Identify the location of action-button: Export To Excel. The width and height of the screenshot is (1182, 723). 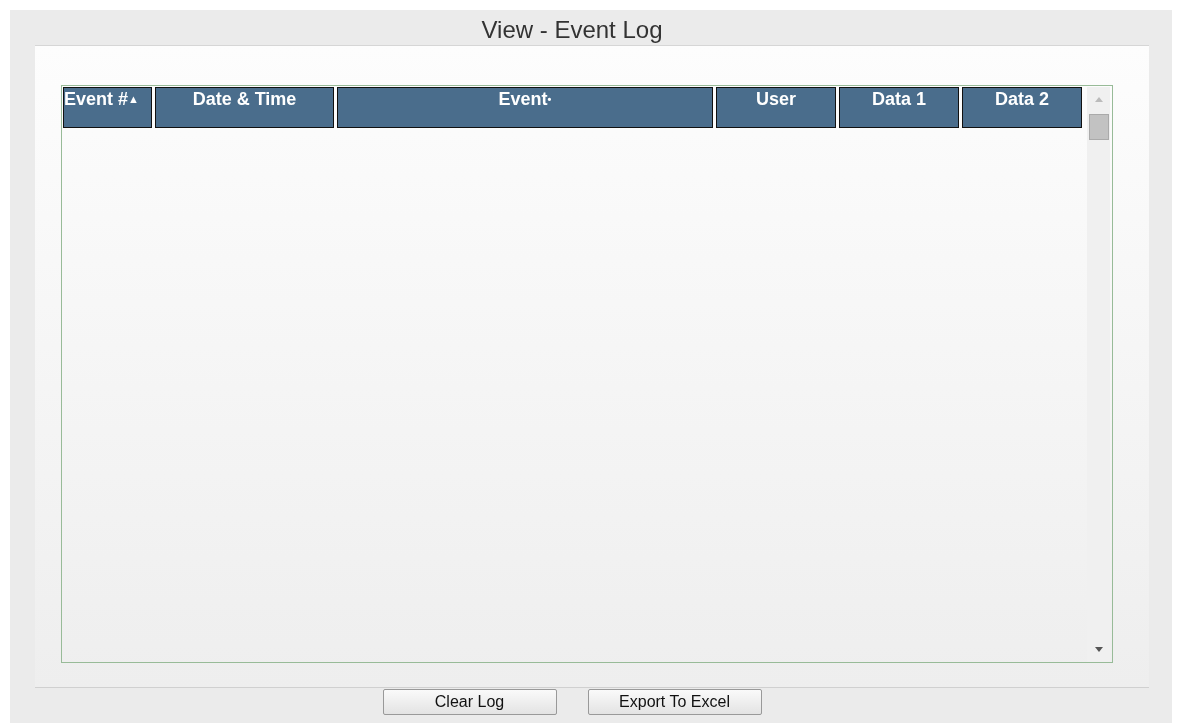
(674, 702).